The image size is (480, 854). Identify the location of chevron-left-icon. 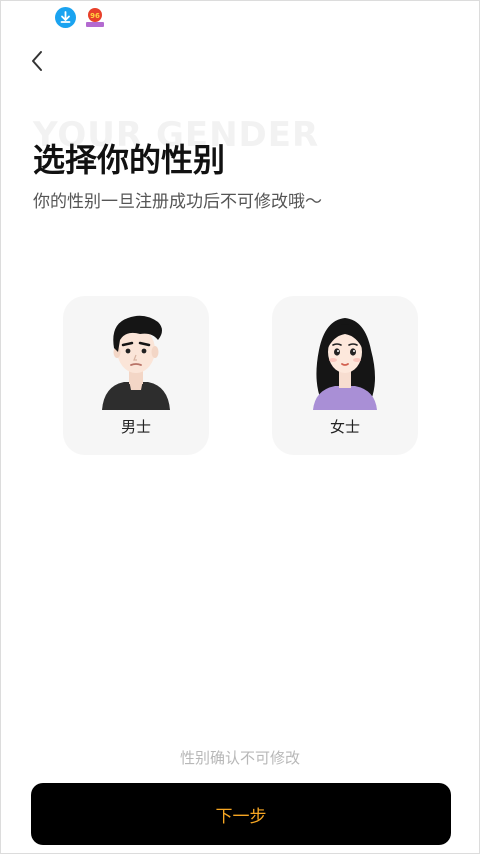
(37, 61).